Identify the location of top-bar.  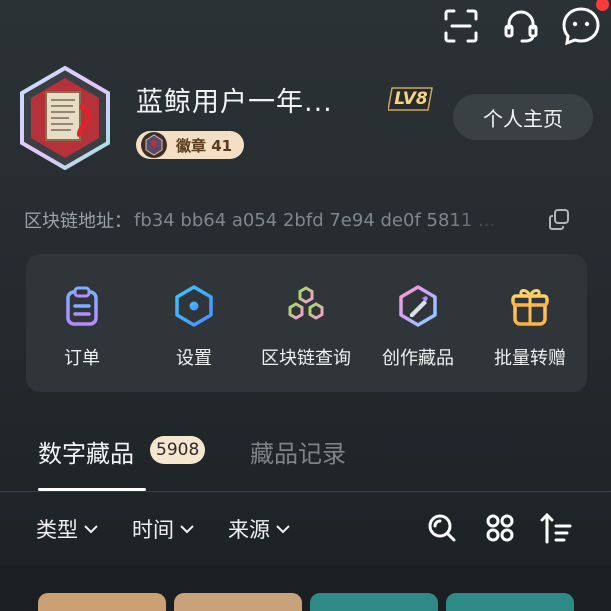
(521, 26).